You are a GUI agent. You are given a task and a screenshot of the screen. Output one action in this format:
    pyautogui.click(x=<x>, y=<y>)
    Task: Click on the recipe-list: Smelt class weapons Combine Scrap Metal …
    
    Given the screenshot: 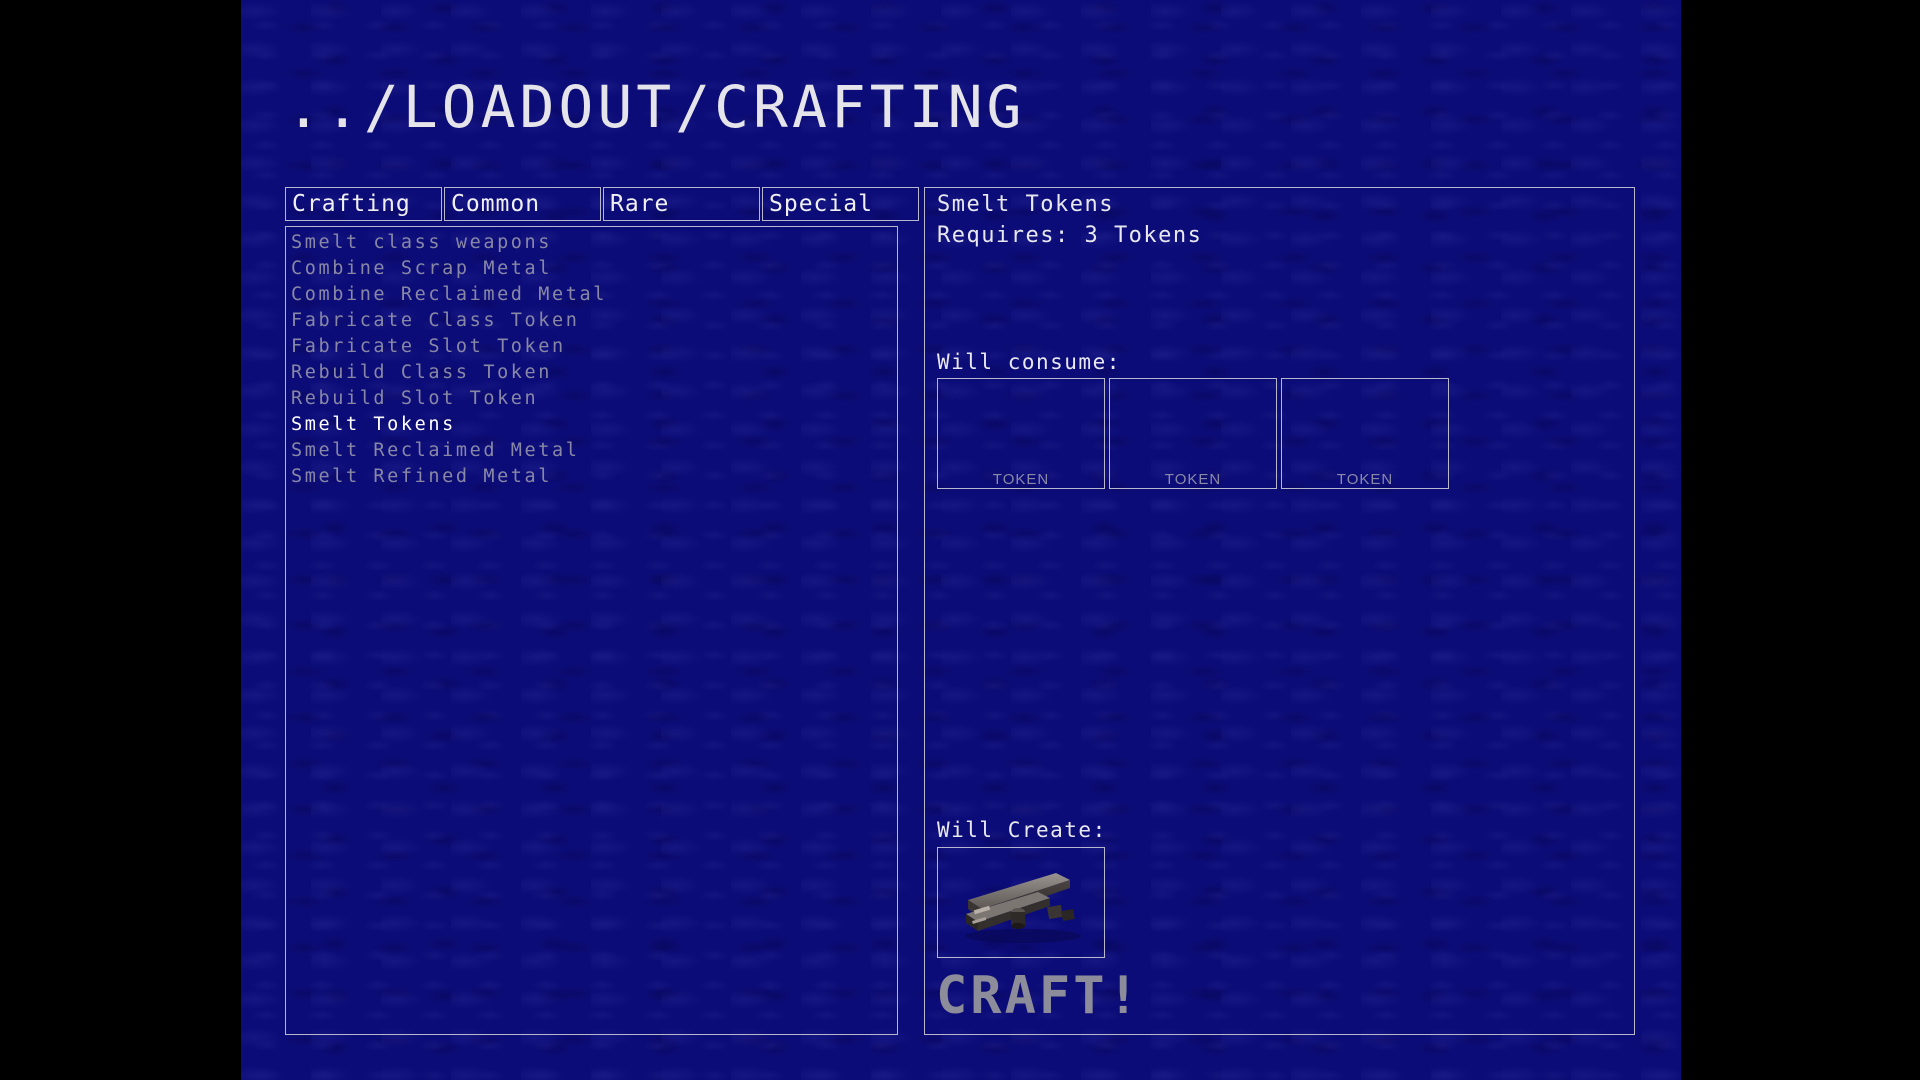 What is the action you would take?
    pyautogui.click(x=449, y=360)
    